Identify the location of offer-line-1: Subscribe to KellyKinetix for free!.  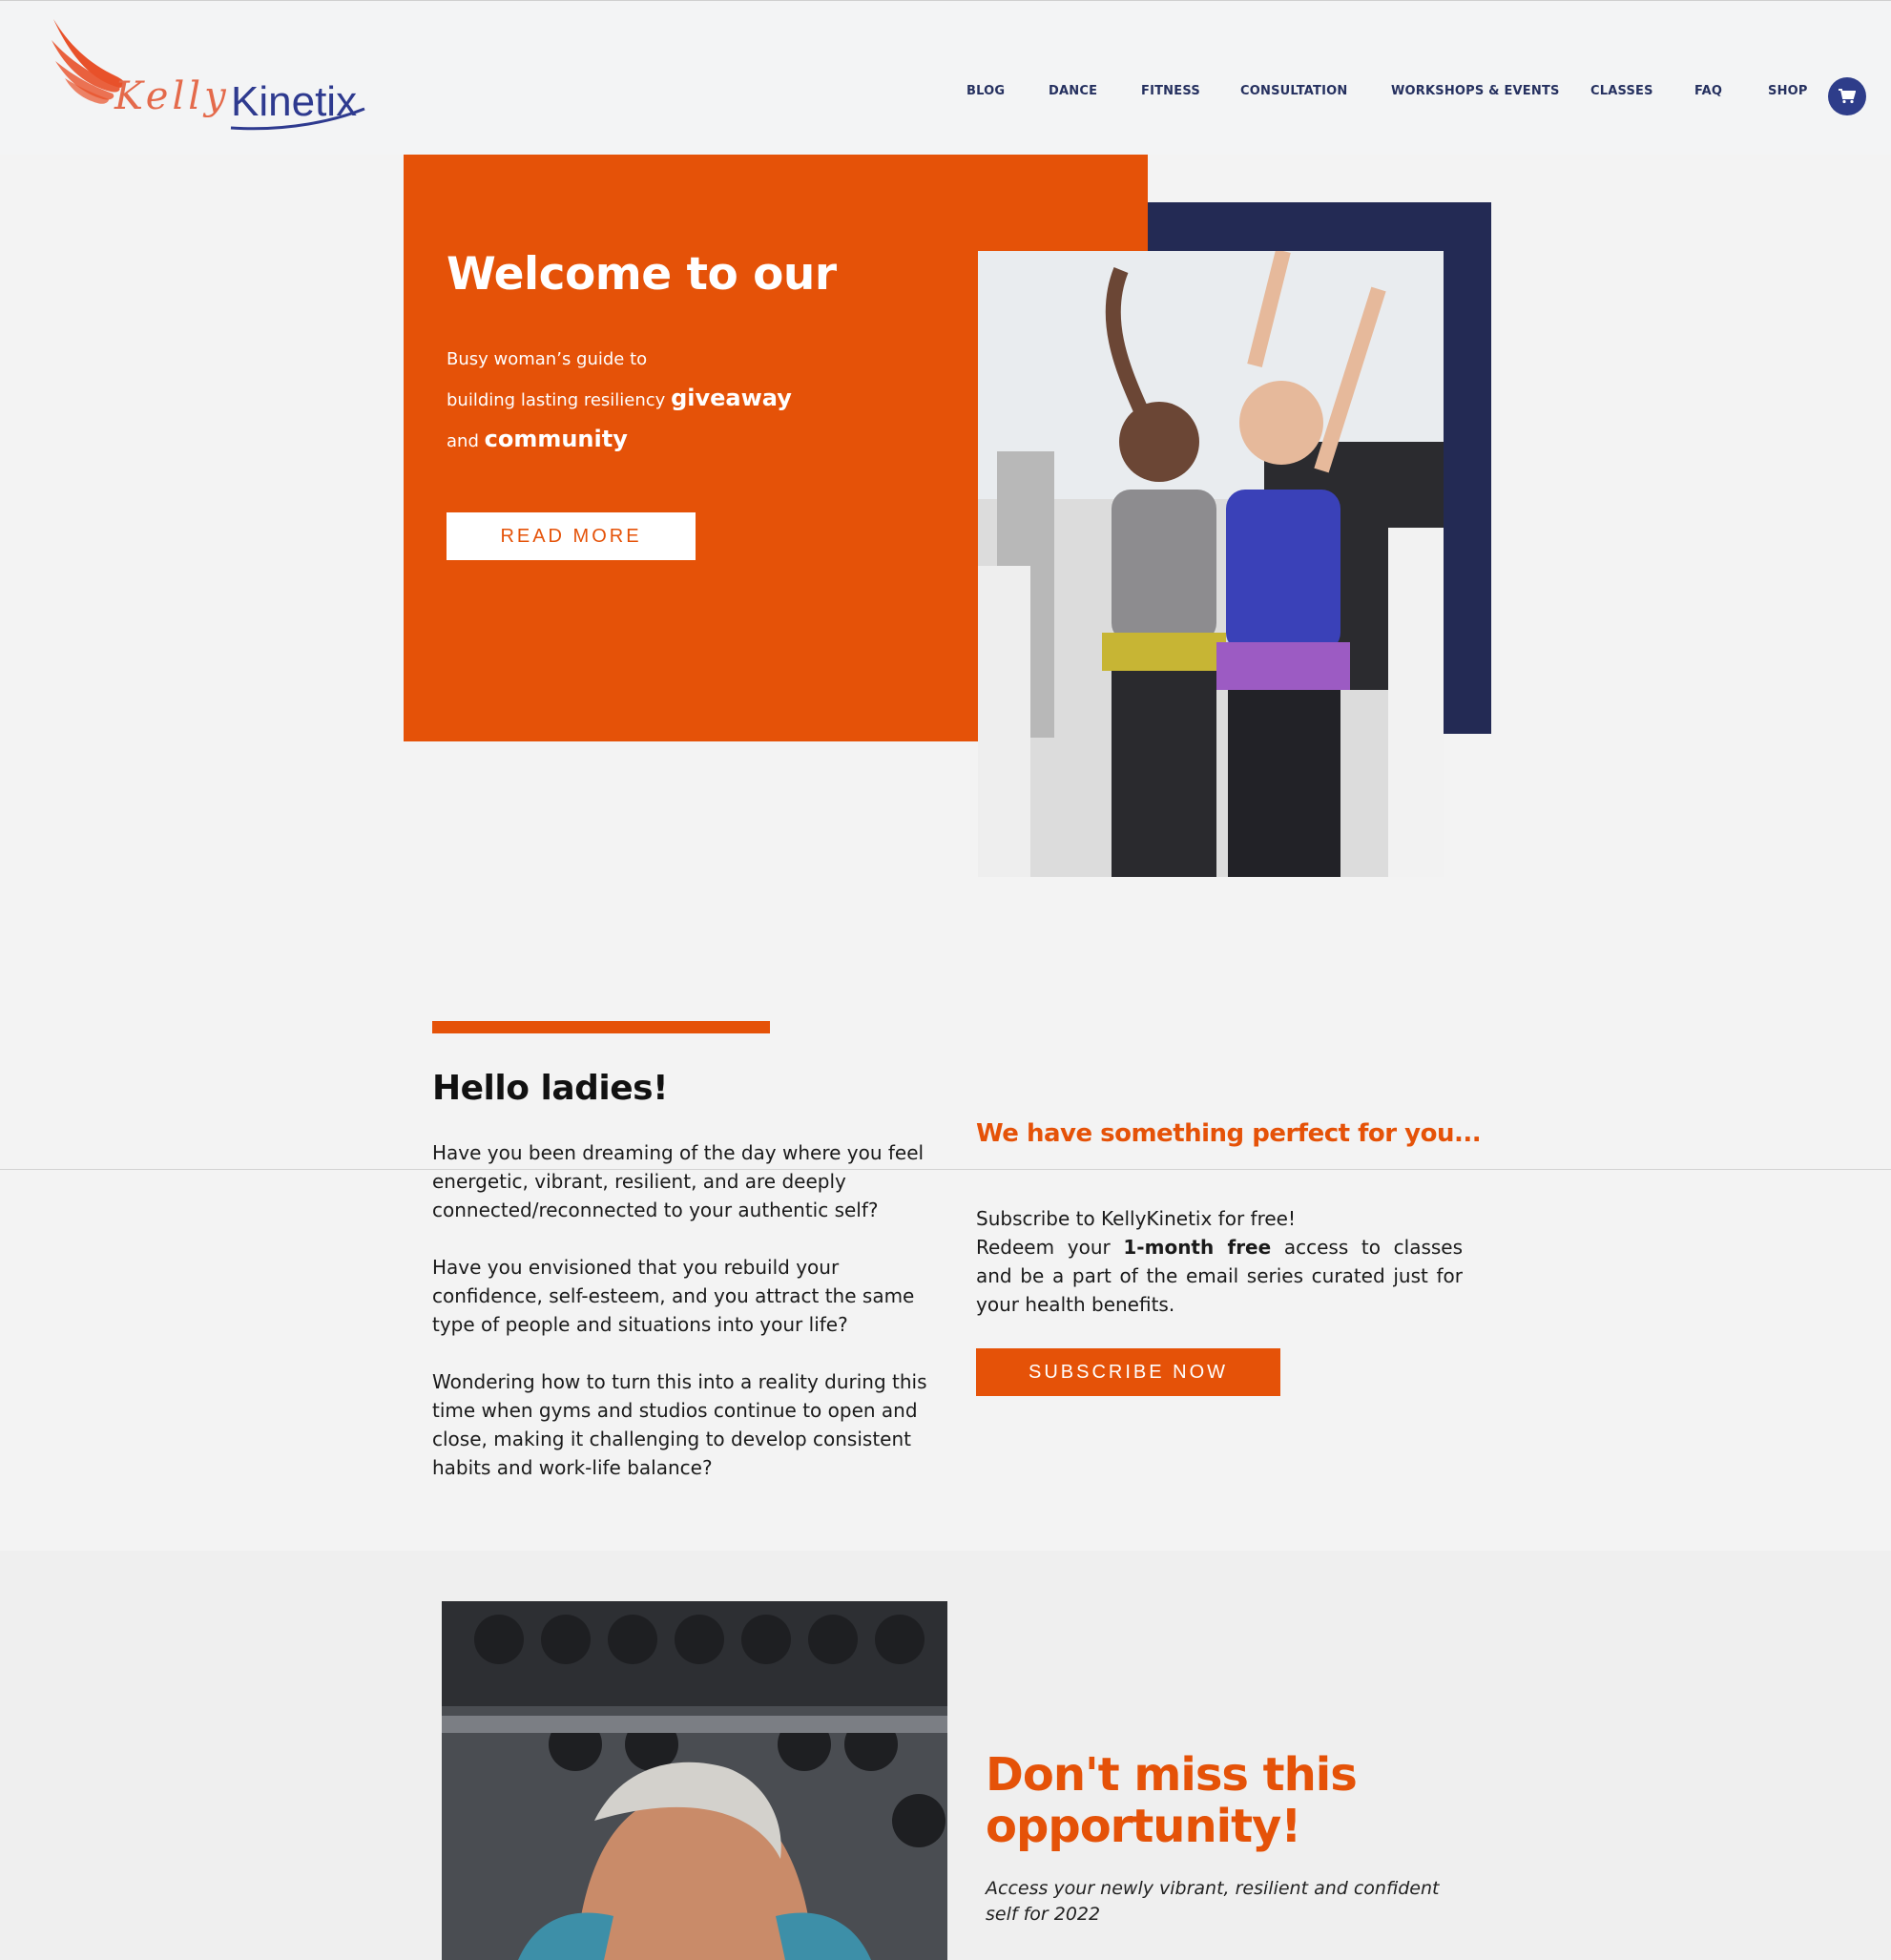
(1136, 1218).